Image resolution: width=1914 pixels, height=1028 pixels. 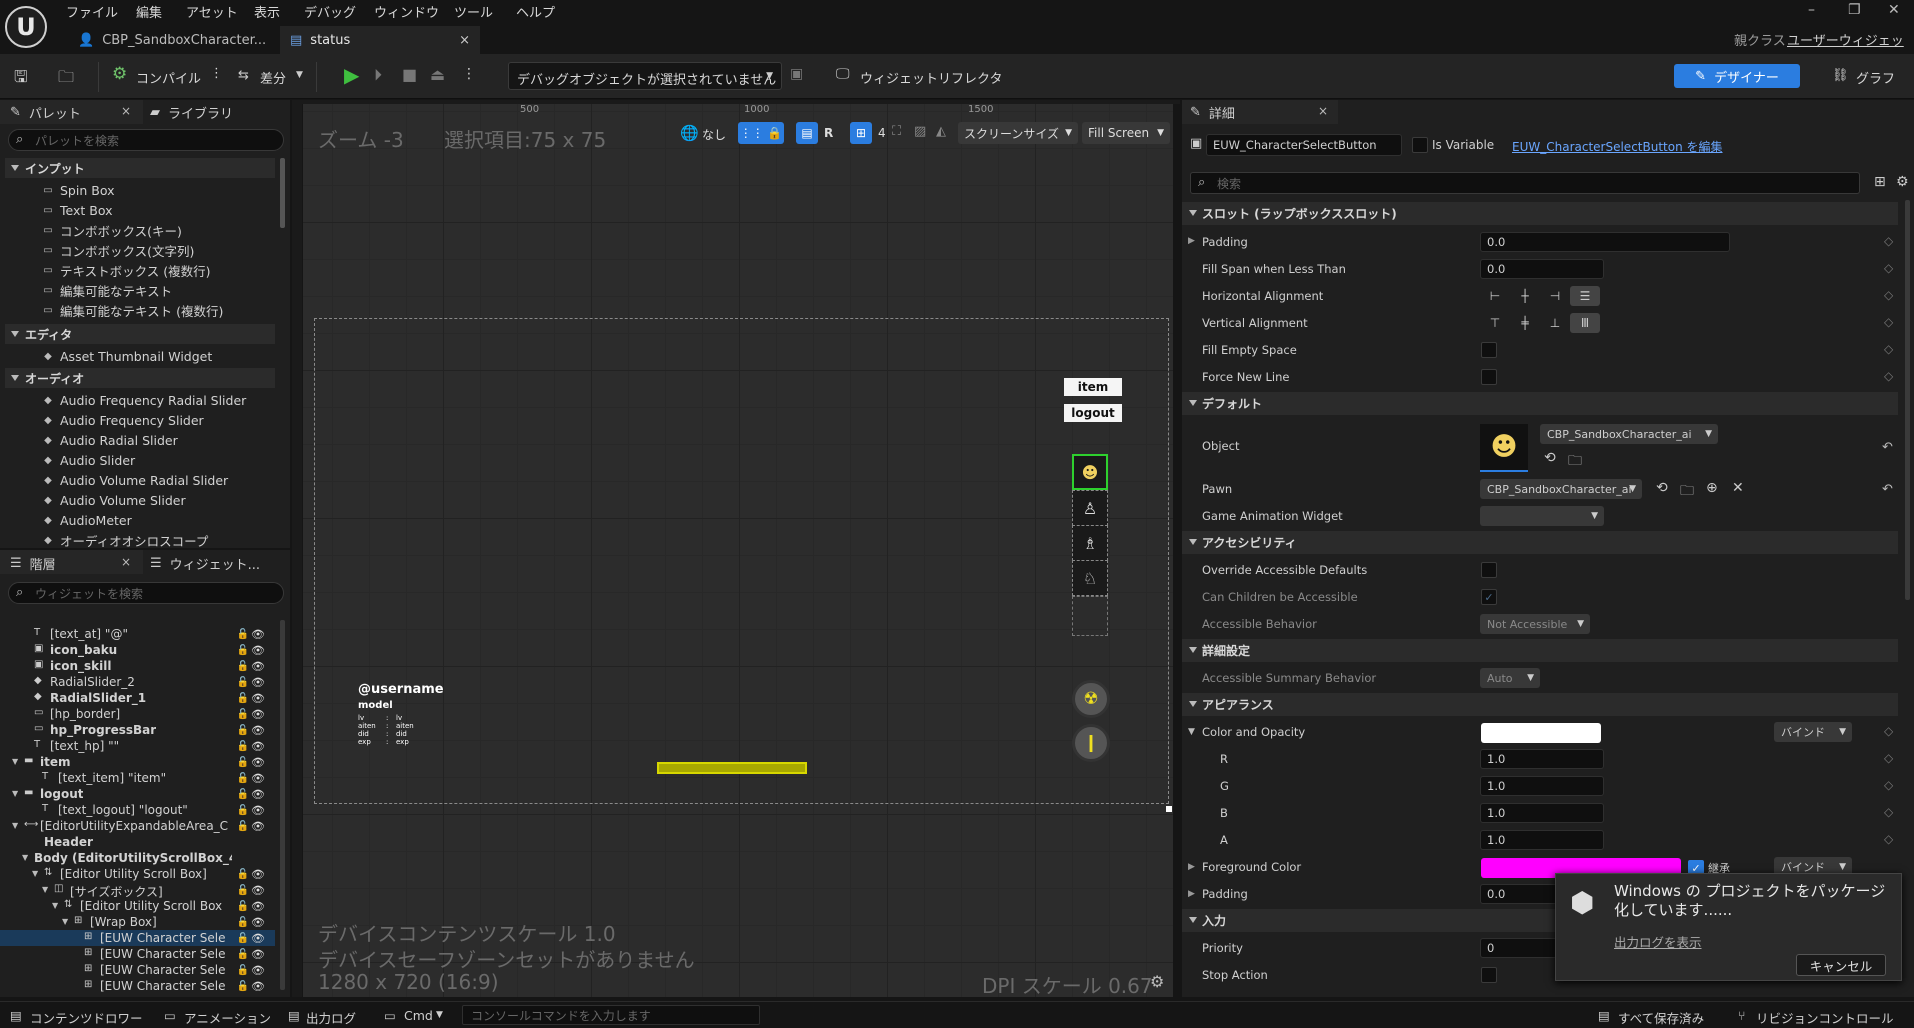 I want to click on category-default: デフォルト, so click(x=1540, y=403).